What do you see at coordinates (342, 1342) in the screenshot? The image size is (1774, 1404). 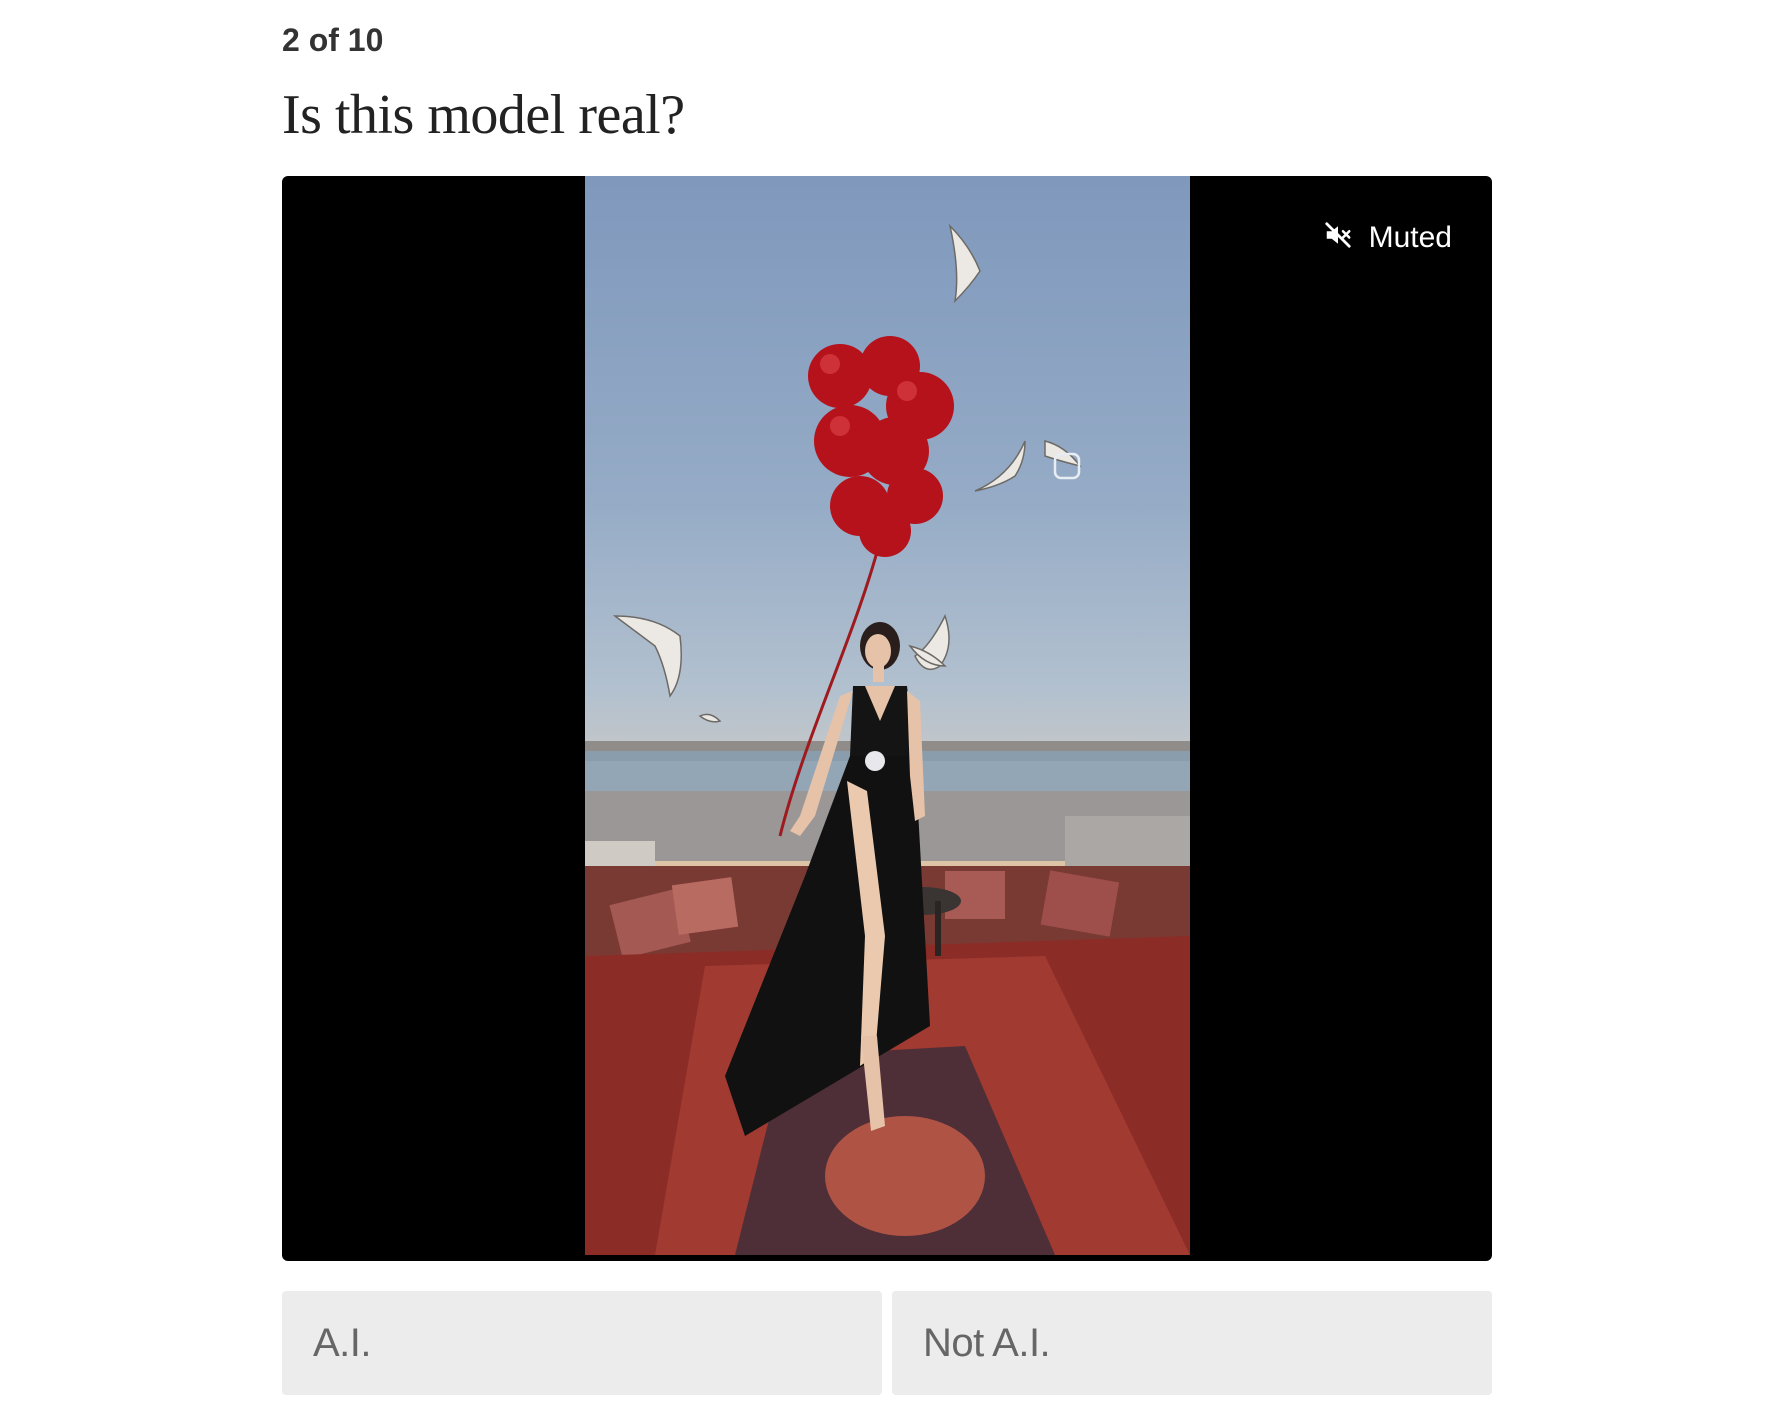 I see `answer-ai-label: A.I.` at bounding box center [342, 1342].